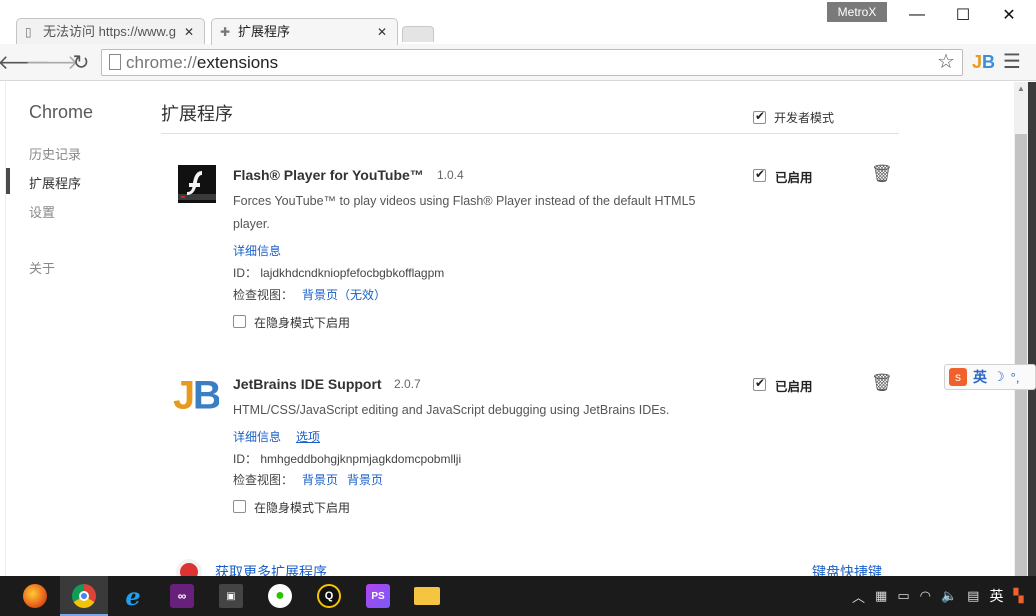 The width and height of the screenshot is (1036, 616). I want to click on qq-icon: Q, so click(329, 596).